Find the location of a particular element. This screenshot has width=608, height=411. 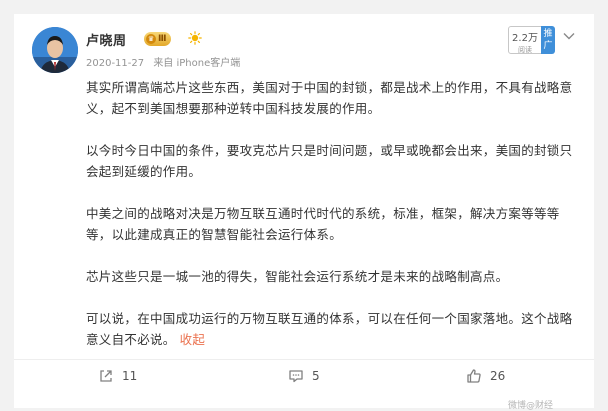

comment-count: 5 is located at coordinates (316, 376).